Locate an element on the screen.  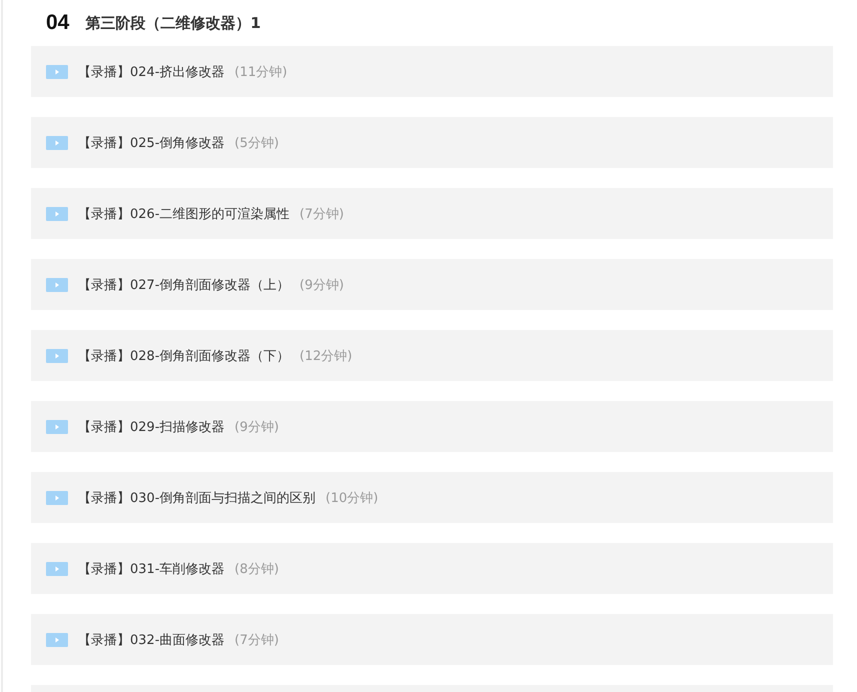
lesson-title: 【录播】028-倒角剖面修改器（下） is located at coordinates (184, 356).